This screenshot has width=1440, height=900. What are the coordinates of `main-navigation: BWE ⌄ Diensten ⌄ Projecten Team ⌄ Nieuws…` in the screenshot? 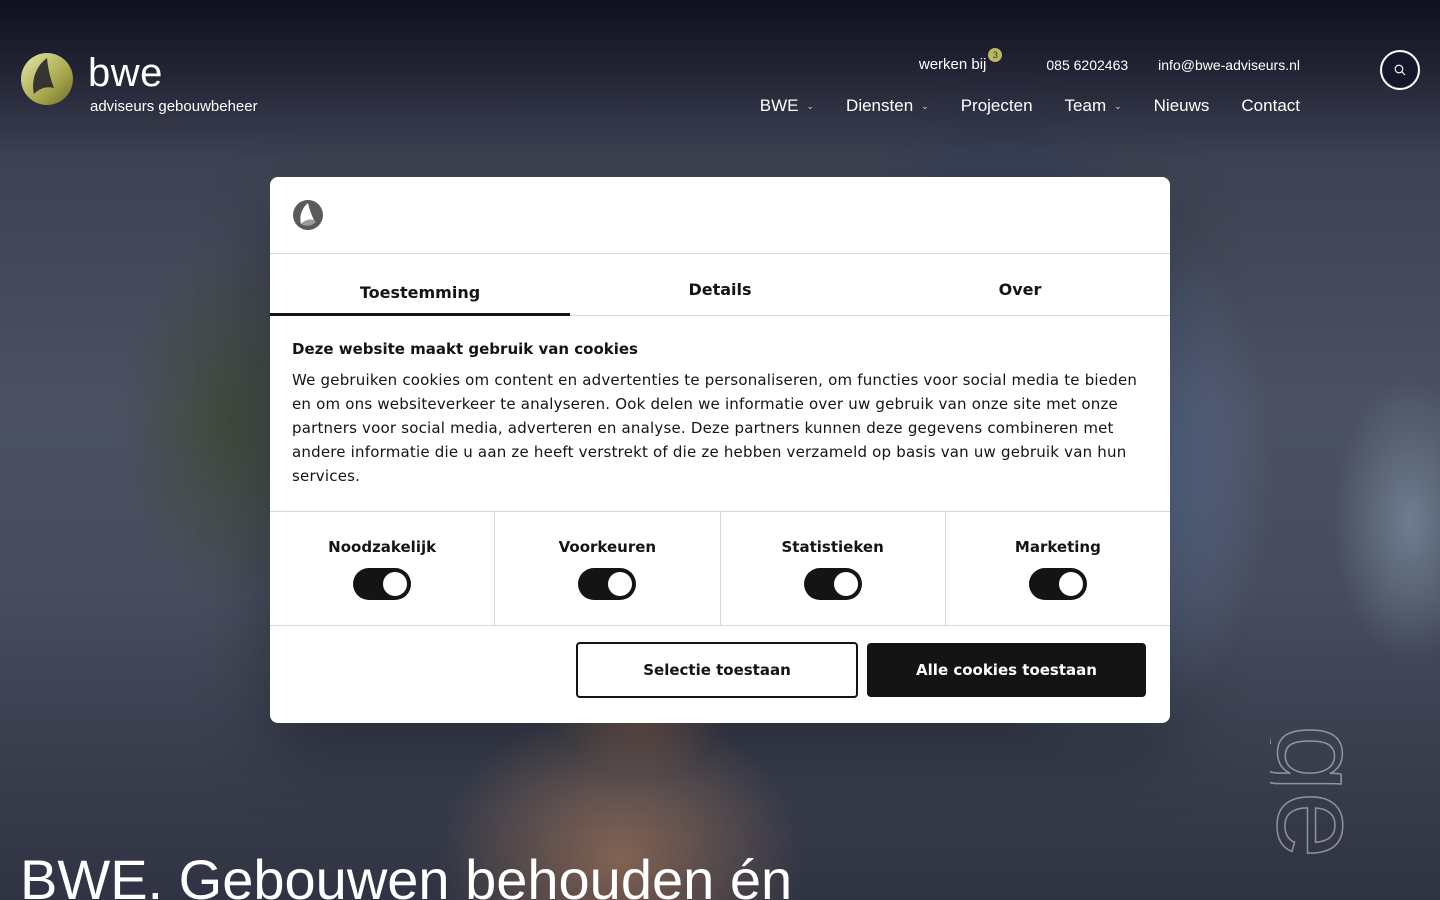 It's located at (1014, 106).